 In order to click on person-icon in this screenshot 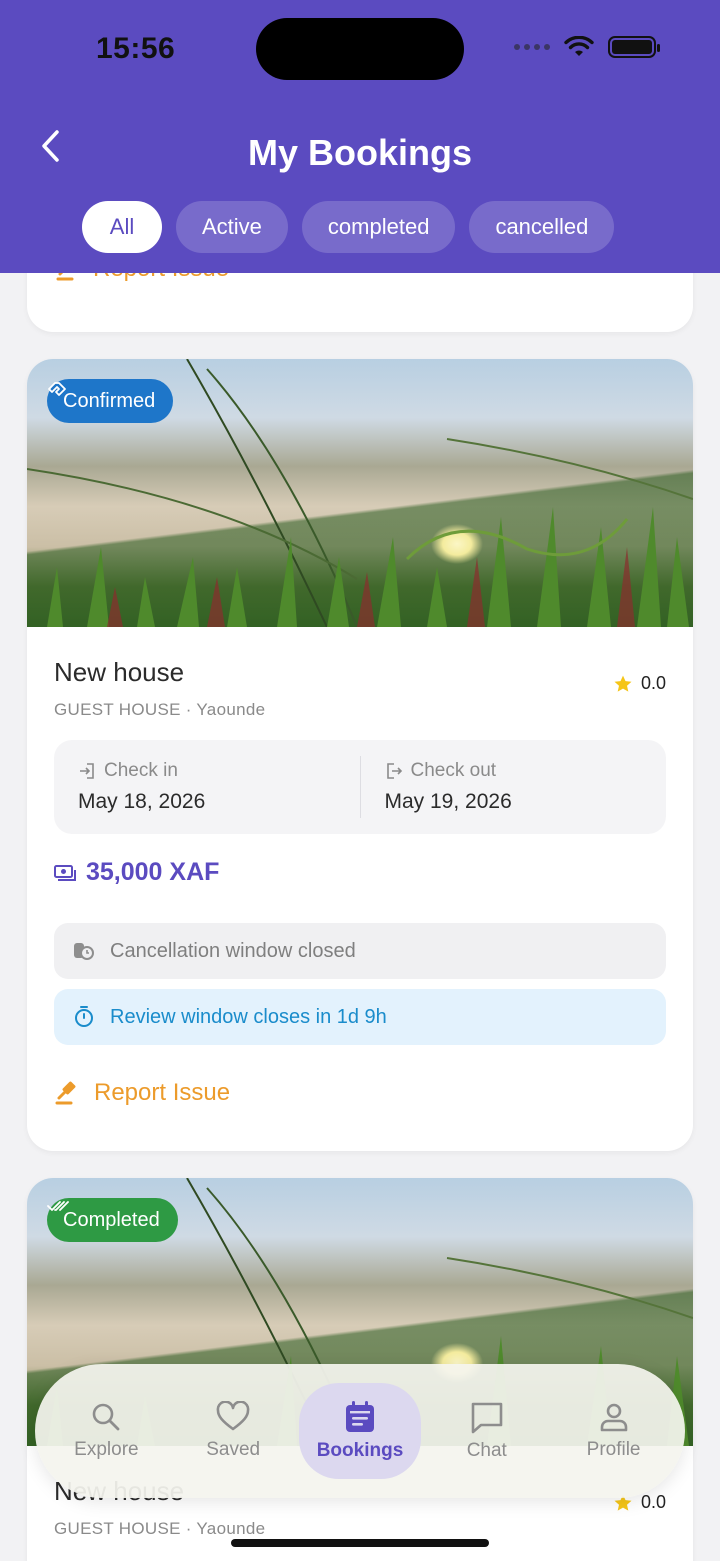, I will do `click(613, 1417)`.